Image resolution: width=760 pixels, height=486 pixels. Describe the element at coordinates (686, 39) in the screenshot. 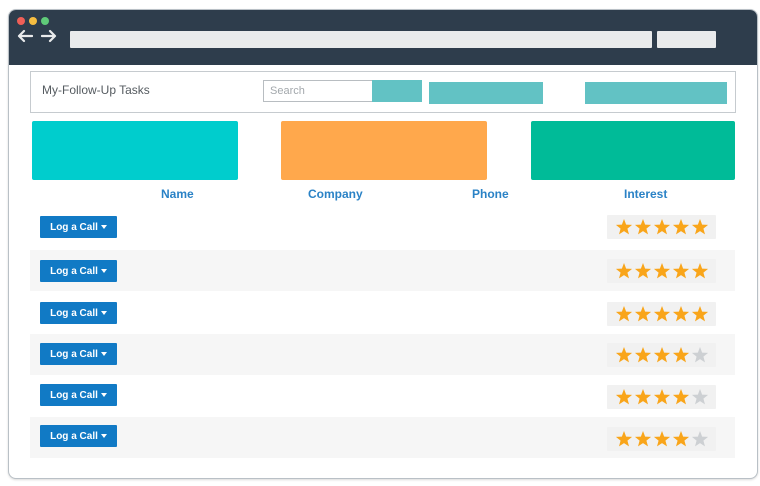

I see `address-bar-button` at that location.